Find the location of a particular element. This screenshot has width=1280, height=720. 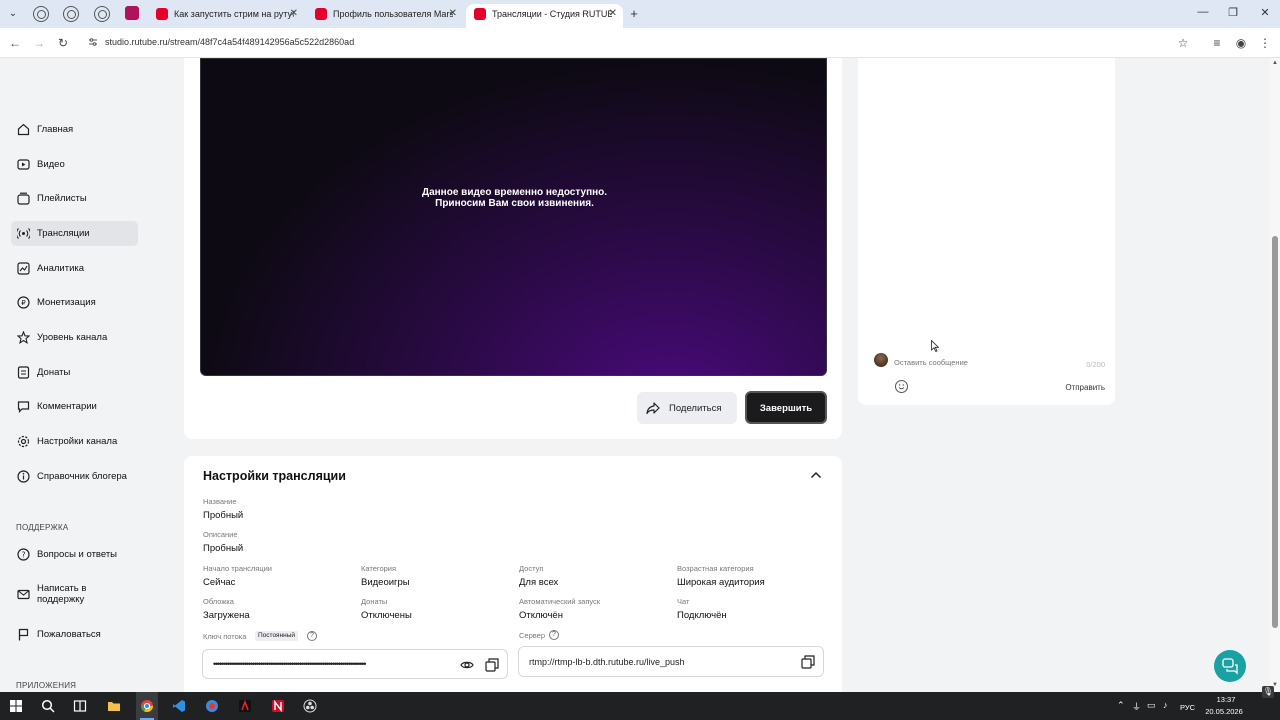

bookmark-star-icon: ☆ is located at coordinates (1183, 43).